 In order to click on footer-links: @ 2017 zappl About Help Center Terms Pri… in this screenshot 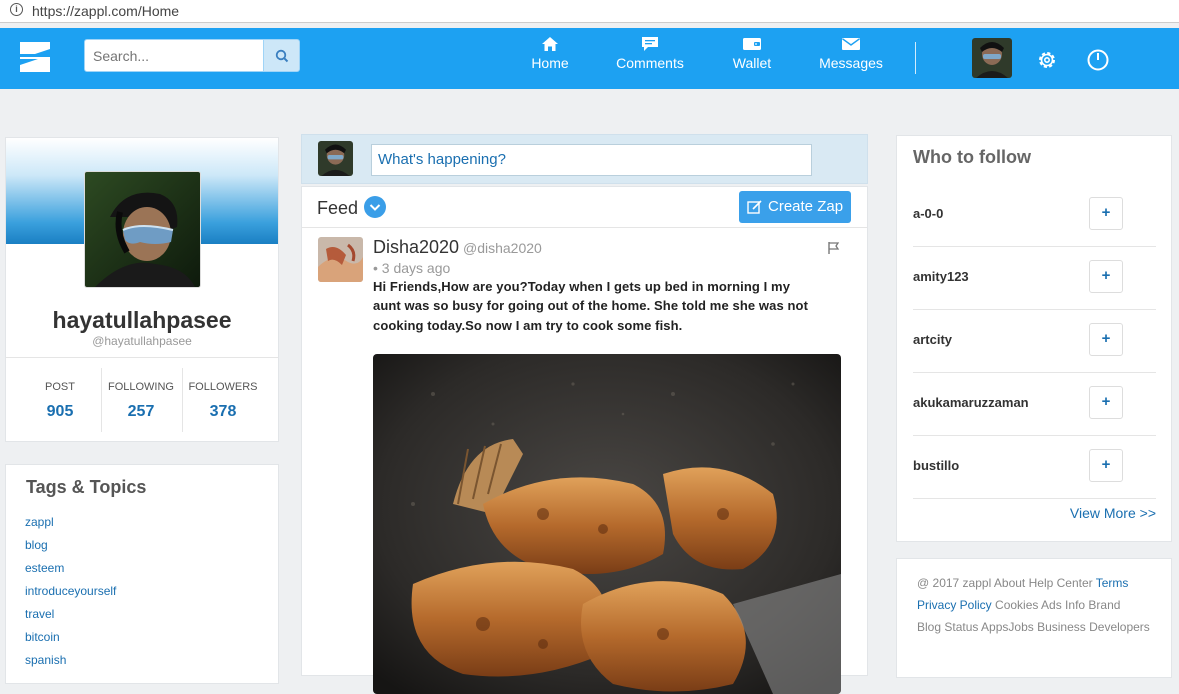, I will do `click(1039, 605)`.